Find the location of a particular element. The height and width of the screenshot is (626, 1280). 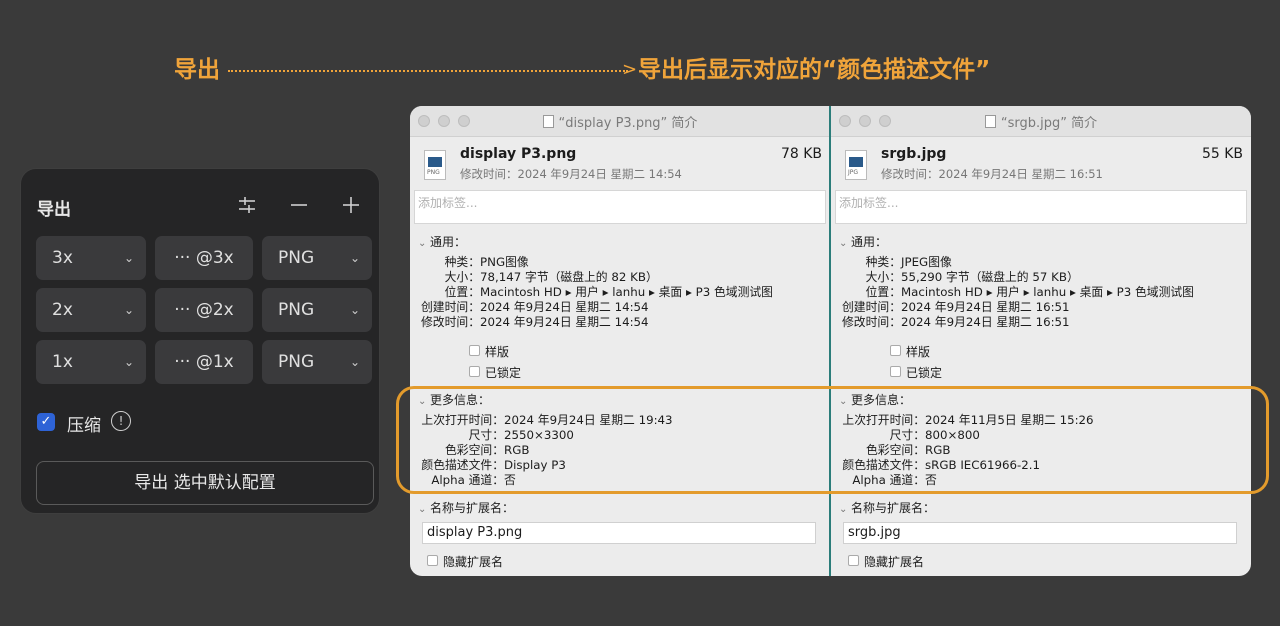

window-title: “display P3.png” 简介 is located at coordinates (620, 121).